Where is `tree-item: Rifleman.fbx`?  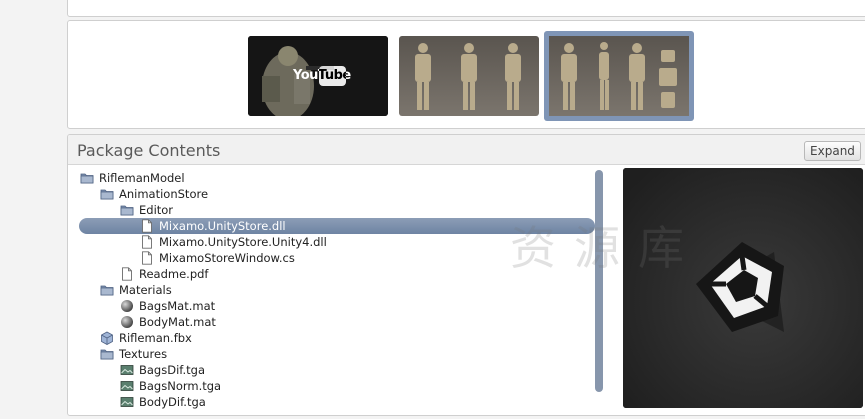
tree-item: Rifleman.fbx is located at coordinates (333, 338).